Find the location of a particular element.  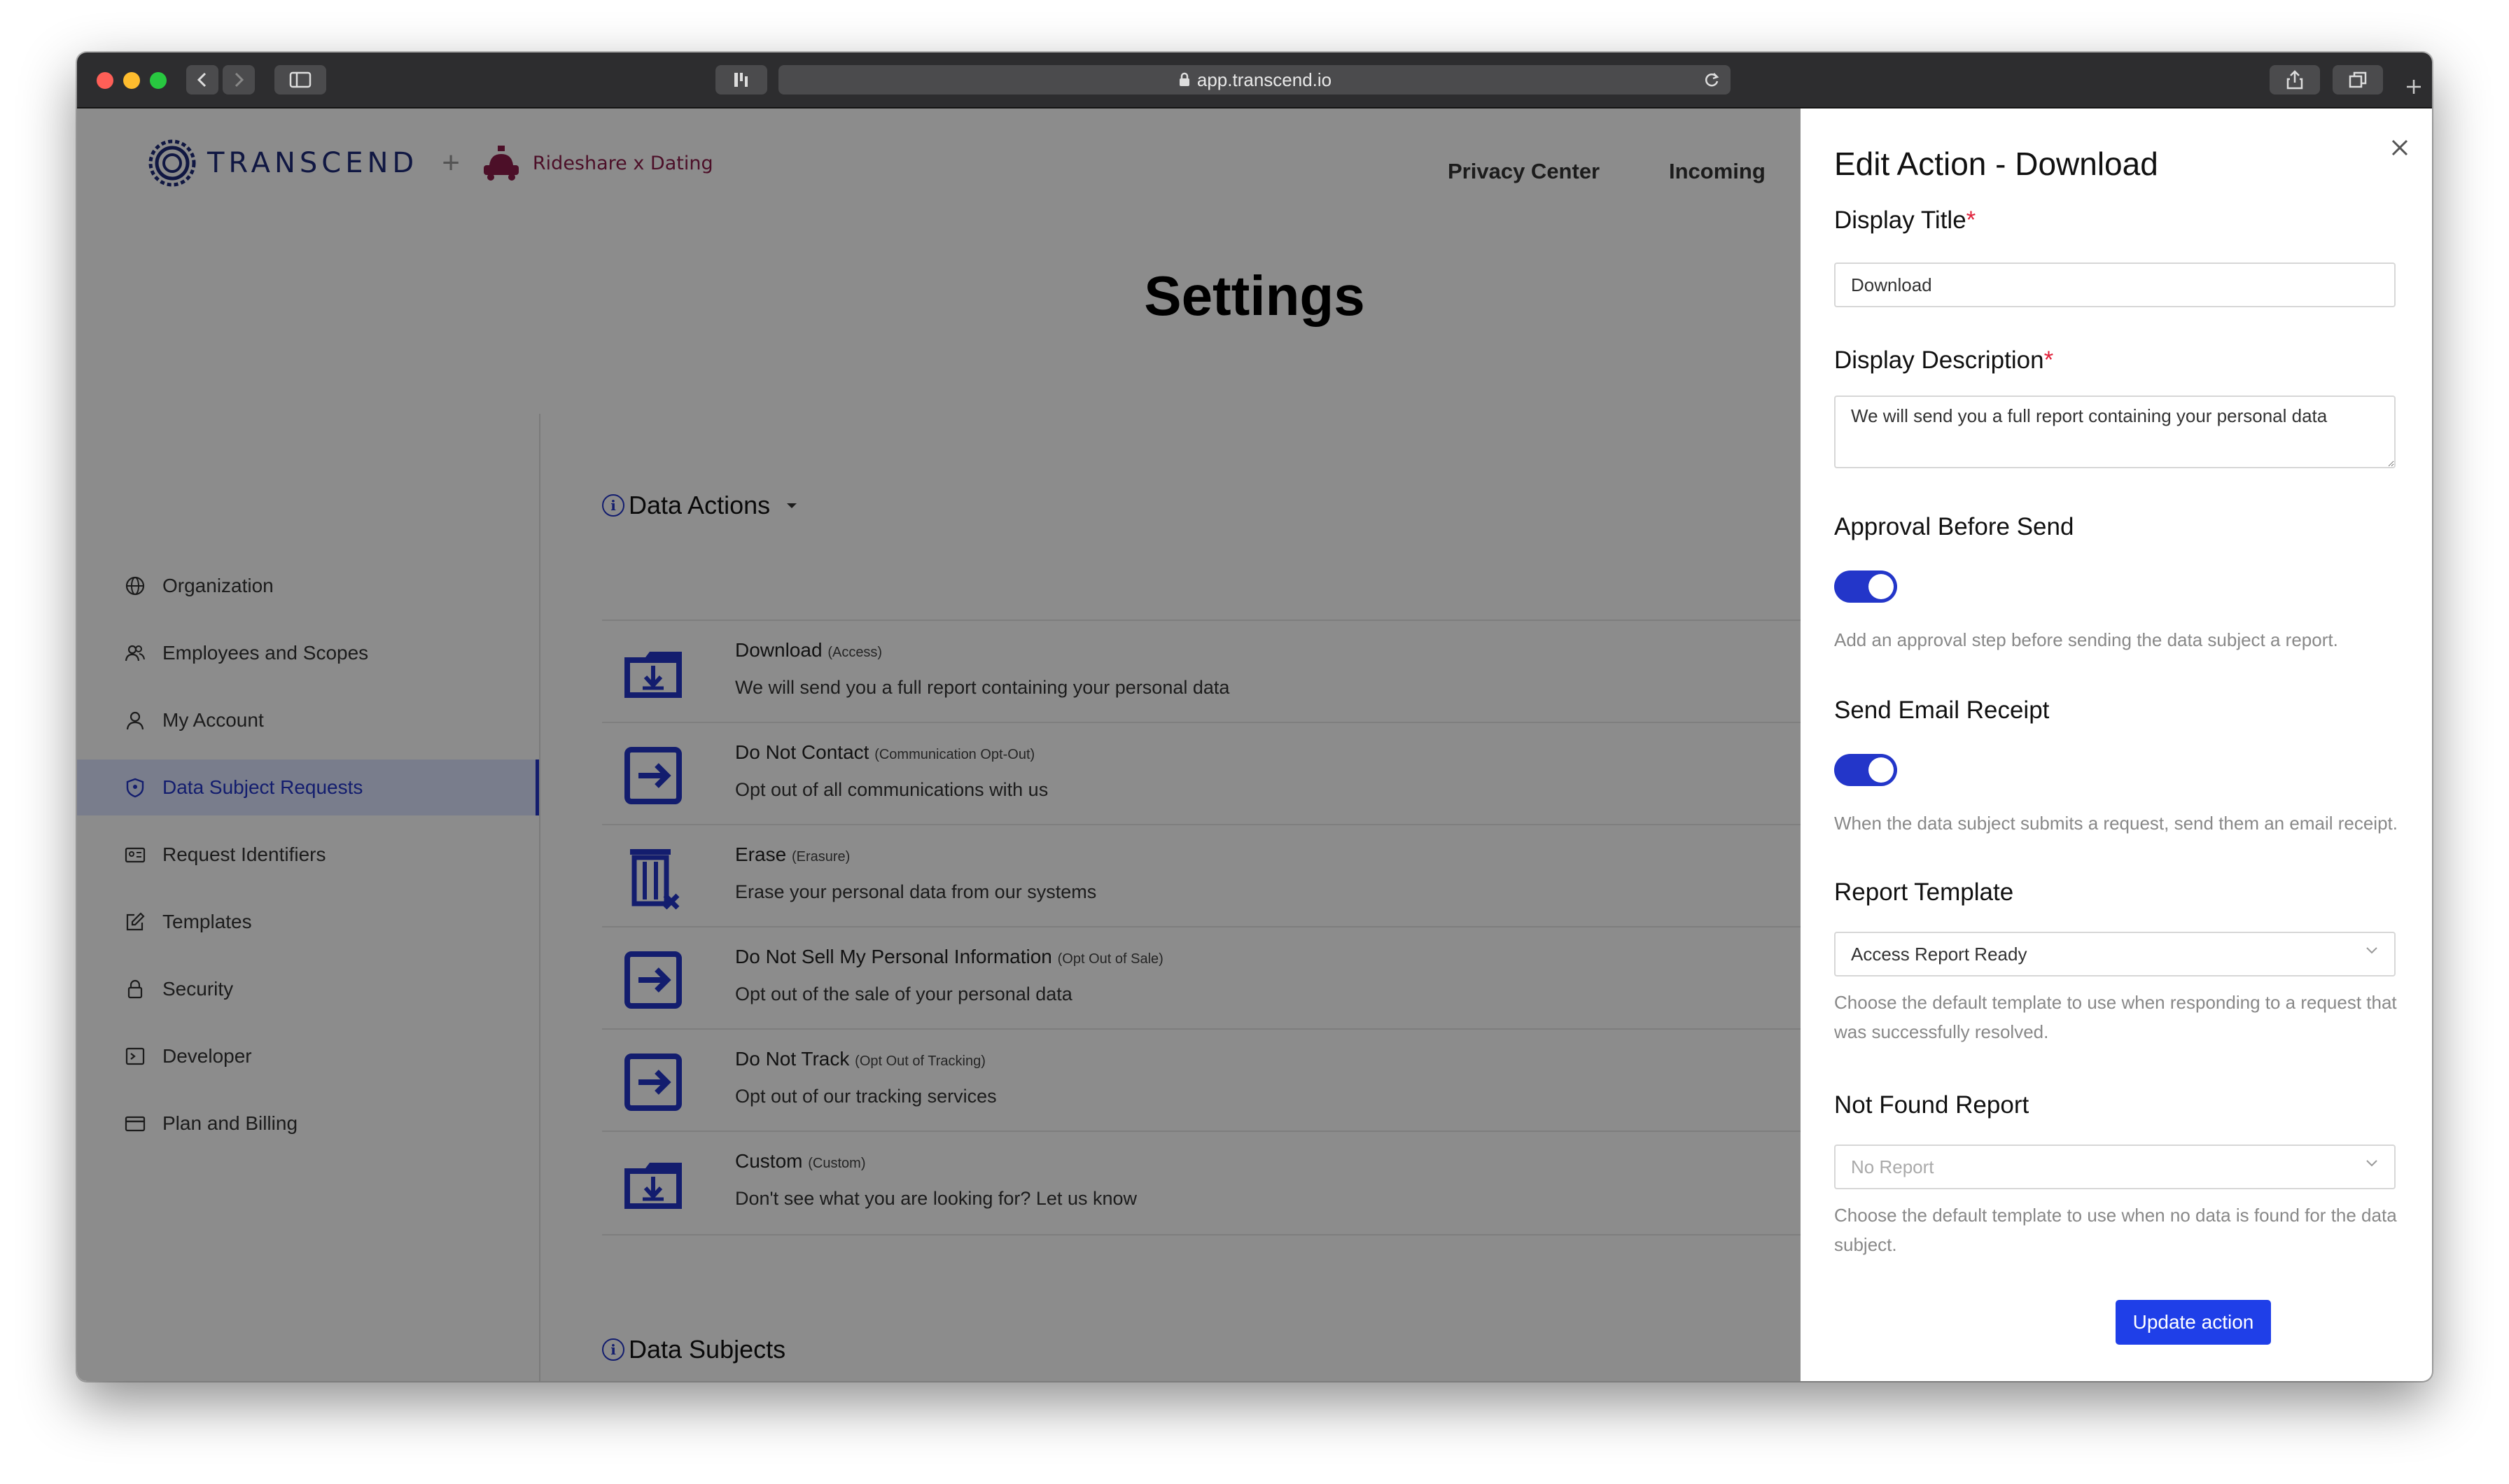

label-text: Display Description is located at coordinates (1939, 360).